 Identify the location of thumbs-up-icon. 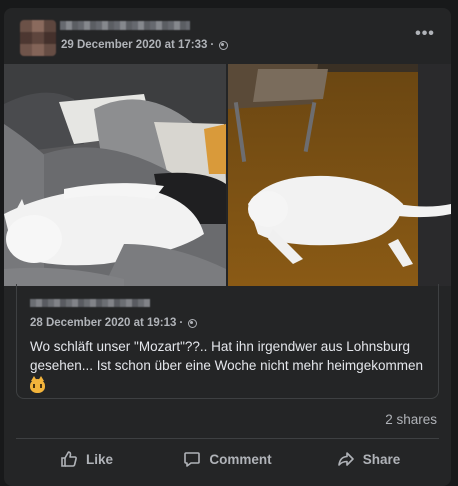
(69, 459).